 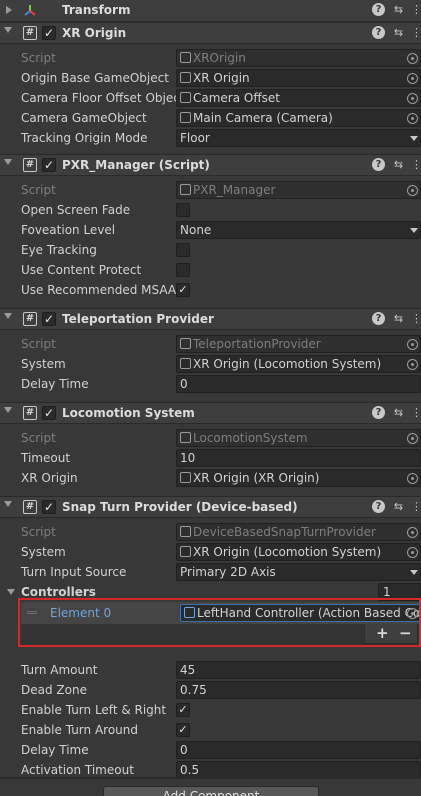 I want to click on origin-base-object-field: XR Origin, so click(x=298, y=78).